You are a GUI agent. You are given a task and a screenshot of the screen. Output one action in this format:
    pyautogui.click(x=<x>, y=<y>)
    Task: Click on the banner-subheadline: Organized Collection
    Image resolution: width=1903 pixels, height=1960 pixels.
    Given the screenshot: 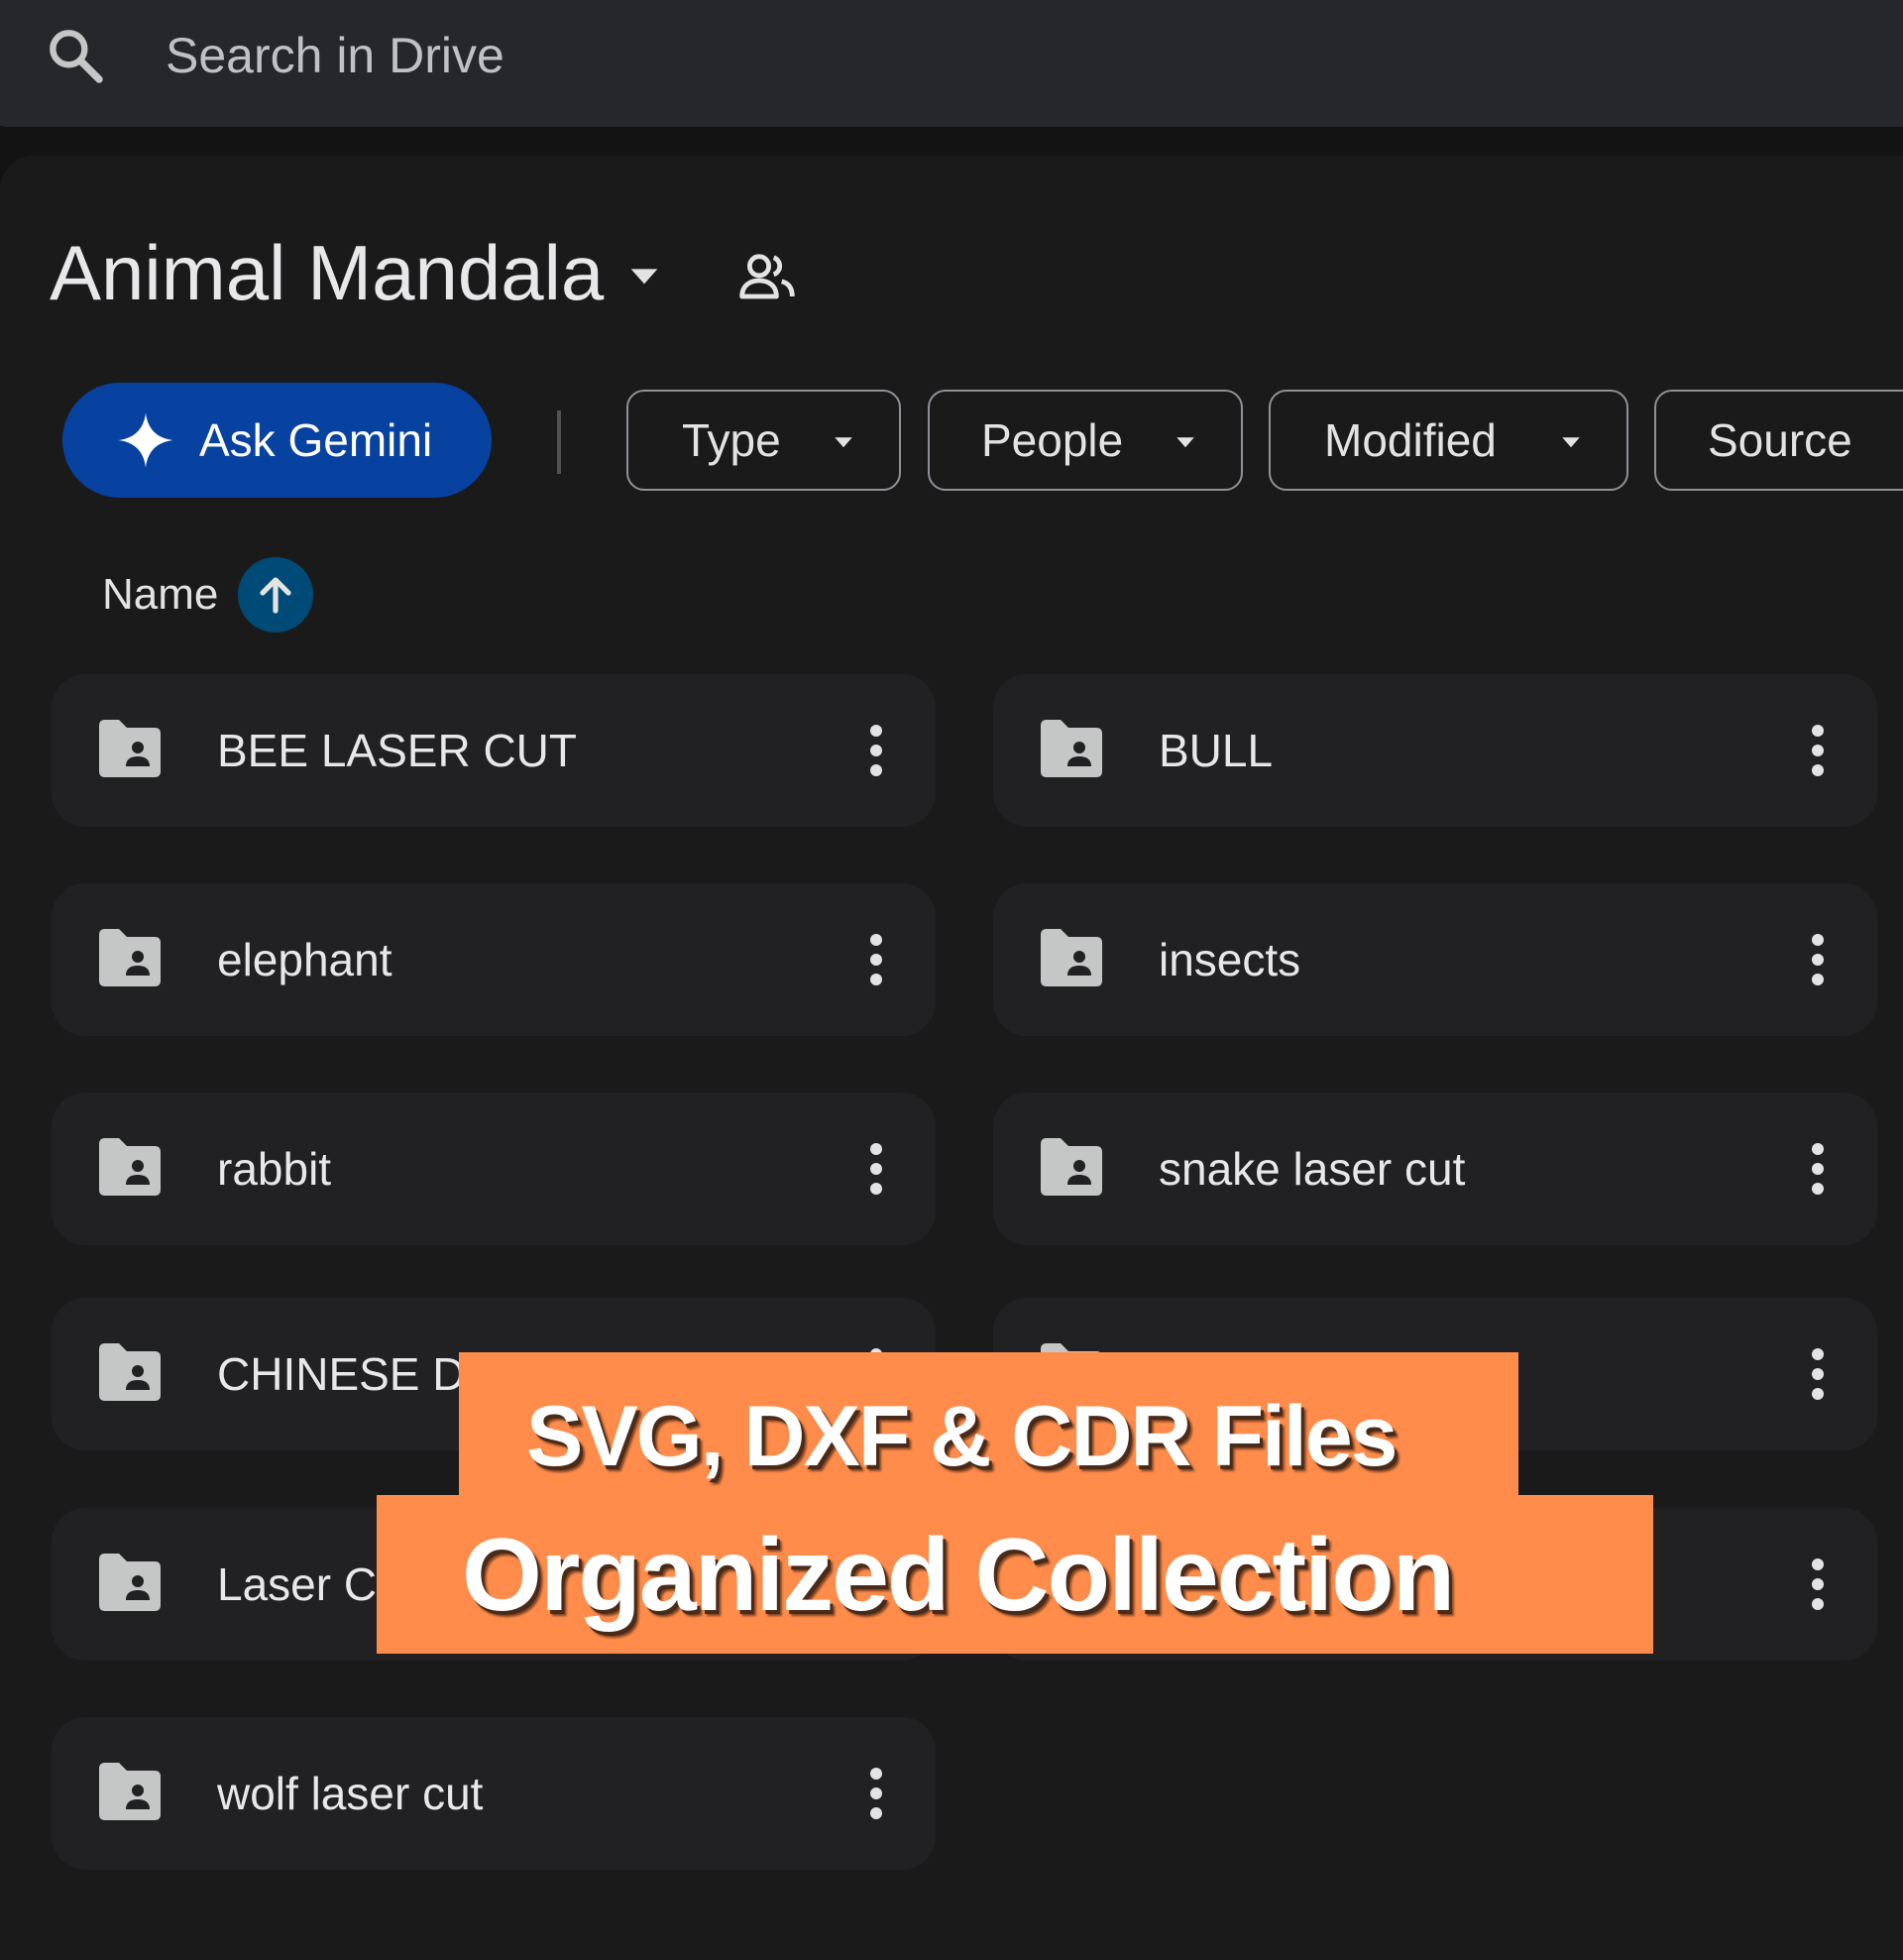 What is the action you would take?
    pyautogui.click(x=958, y=1575)
    